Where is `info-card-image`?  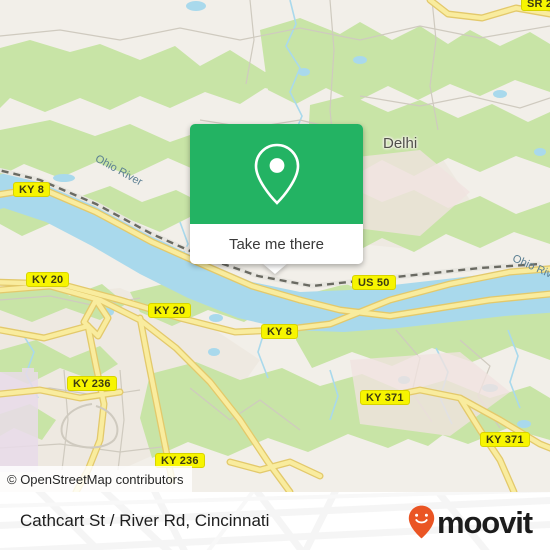
info-card-image is located at coordinates (276, 174).